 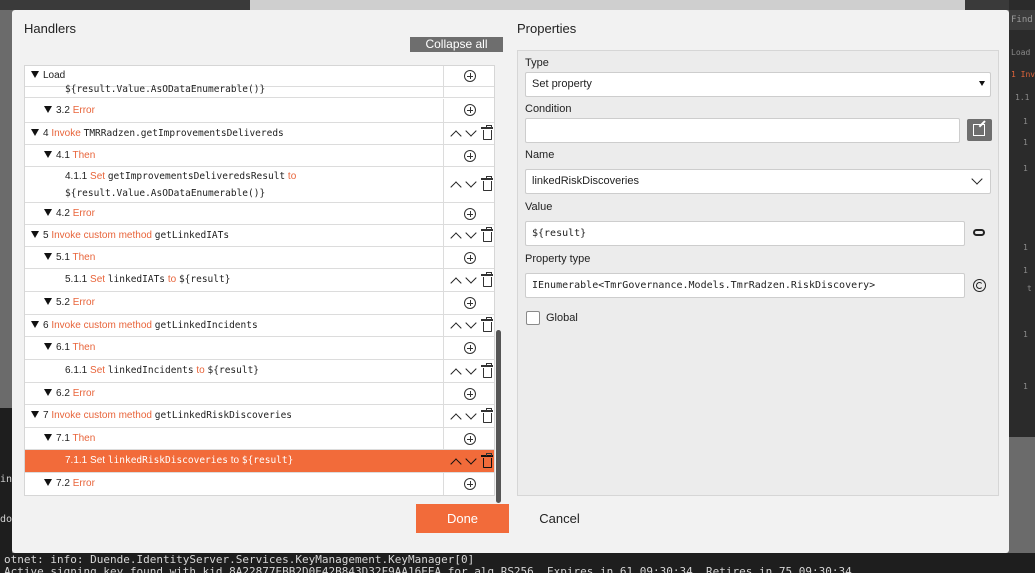 What do you see at coordinates (101, 415) in the screenshot?
I see `row-keyword: Invoke custom method` at bounding box center [101, 415].